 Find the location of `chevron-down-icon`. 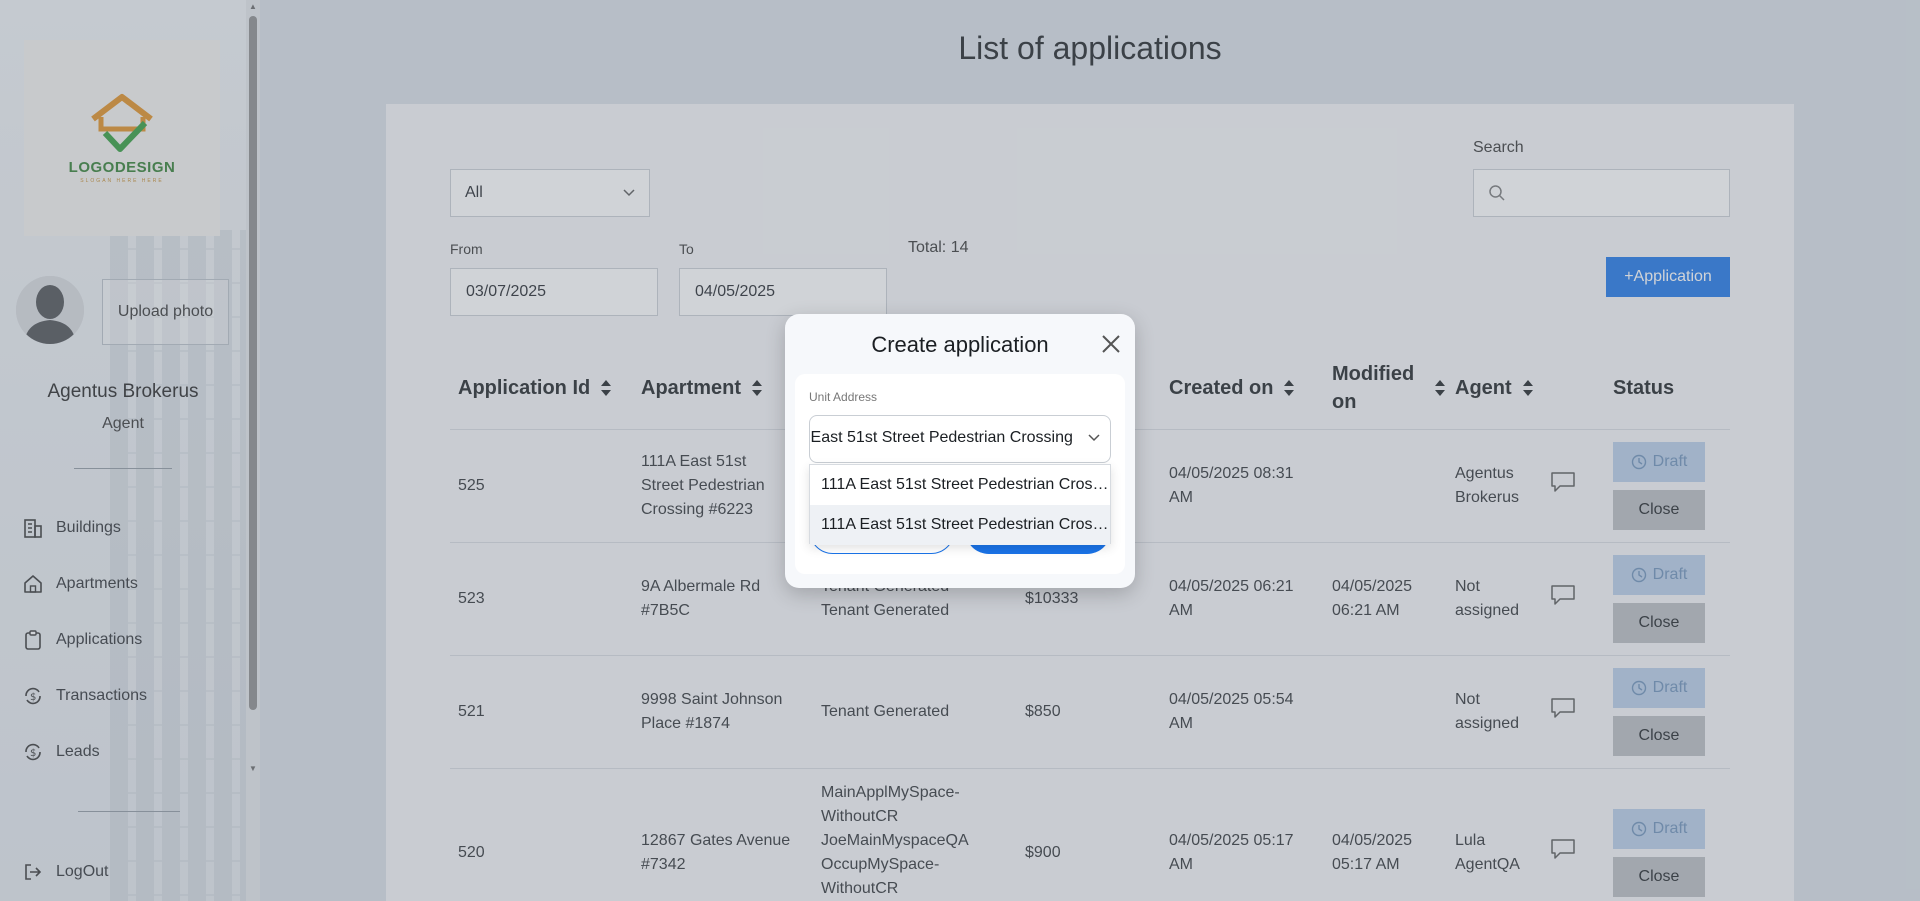

chevron-down-icon is located at coordinates (1094, 438).